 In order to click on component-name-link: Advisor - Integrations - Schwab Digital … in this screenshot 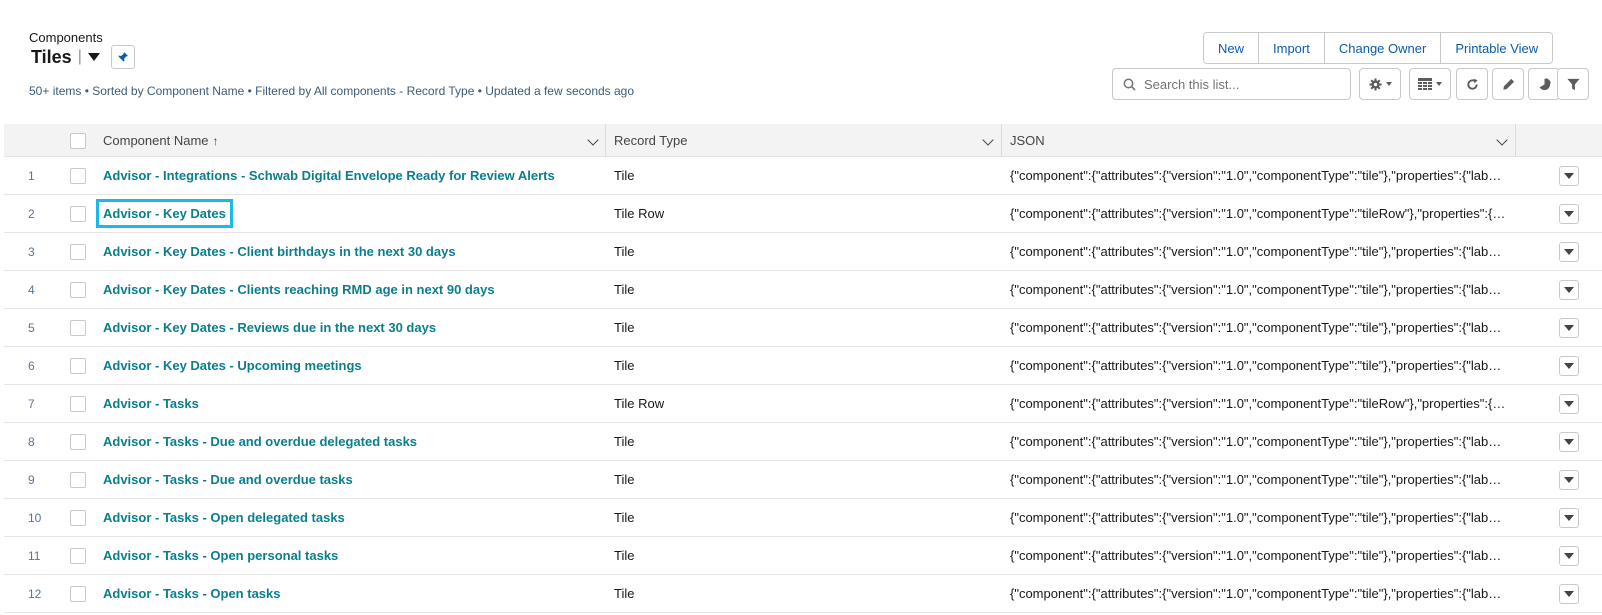, I will do `click(329, 175)`.